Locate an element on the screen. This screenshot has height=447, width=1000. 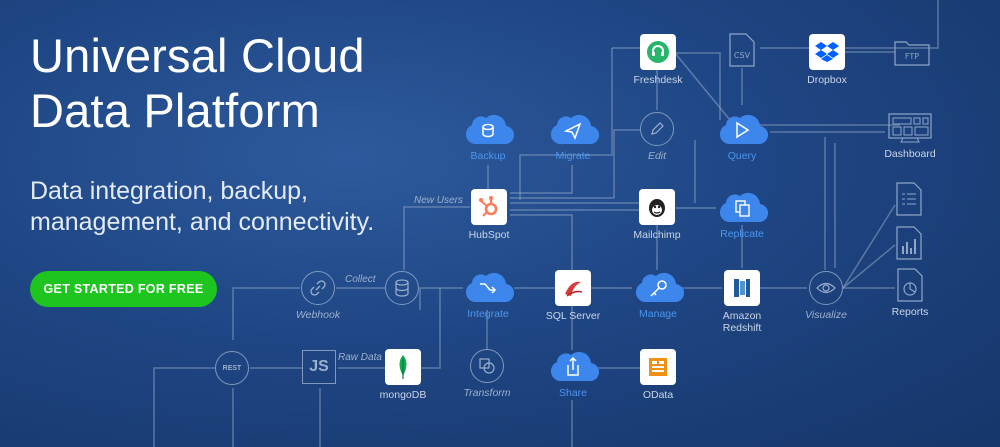
replicate-cloud-icon is located at coordinates (743, 207).